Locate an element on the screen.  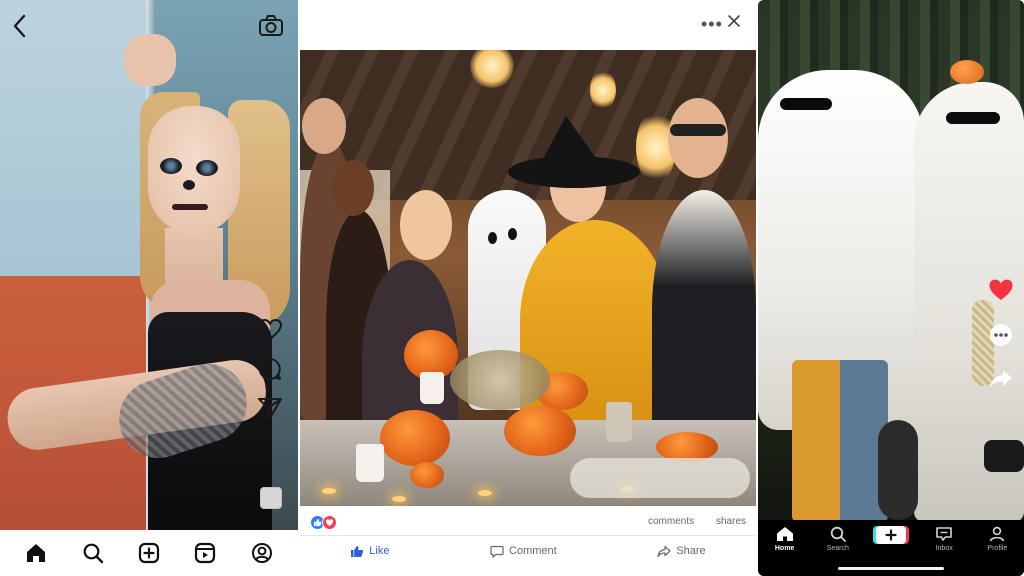
post-header: ••• is located at coordinates (528, 25).